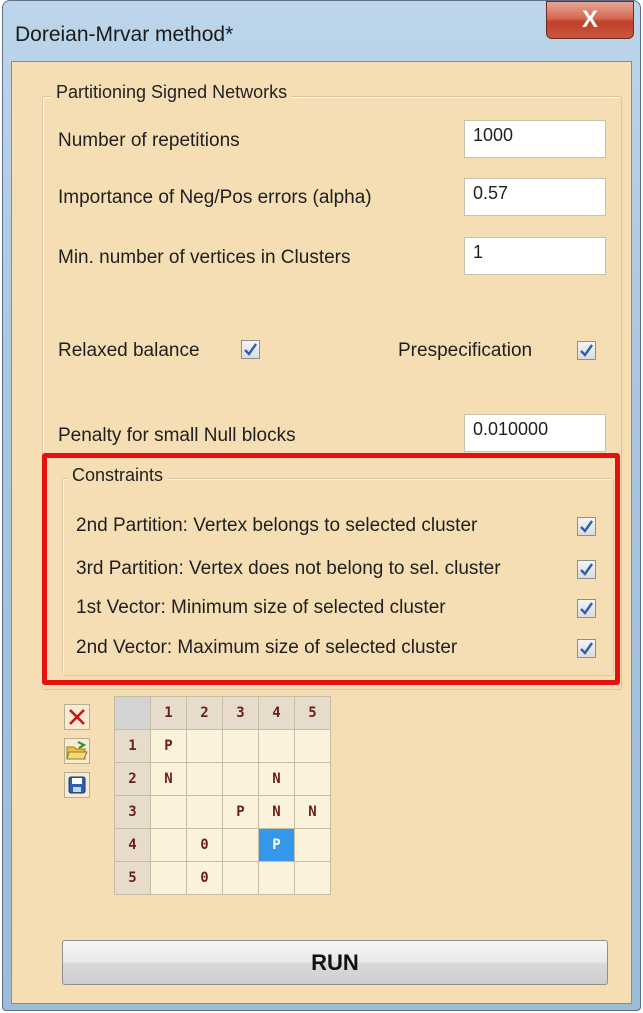  Describe the element at coordinates (177, 435) in the screenshot. I see `penalty-label: Penalty for small Null blocks` at that location.